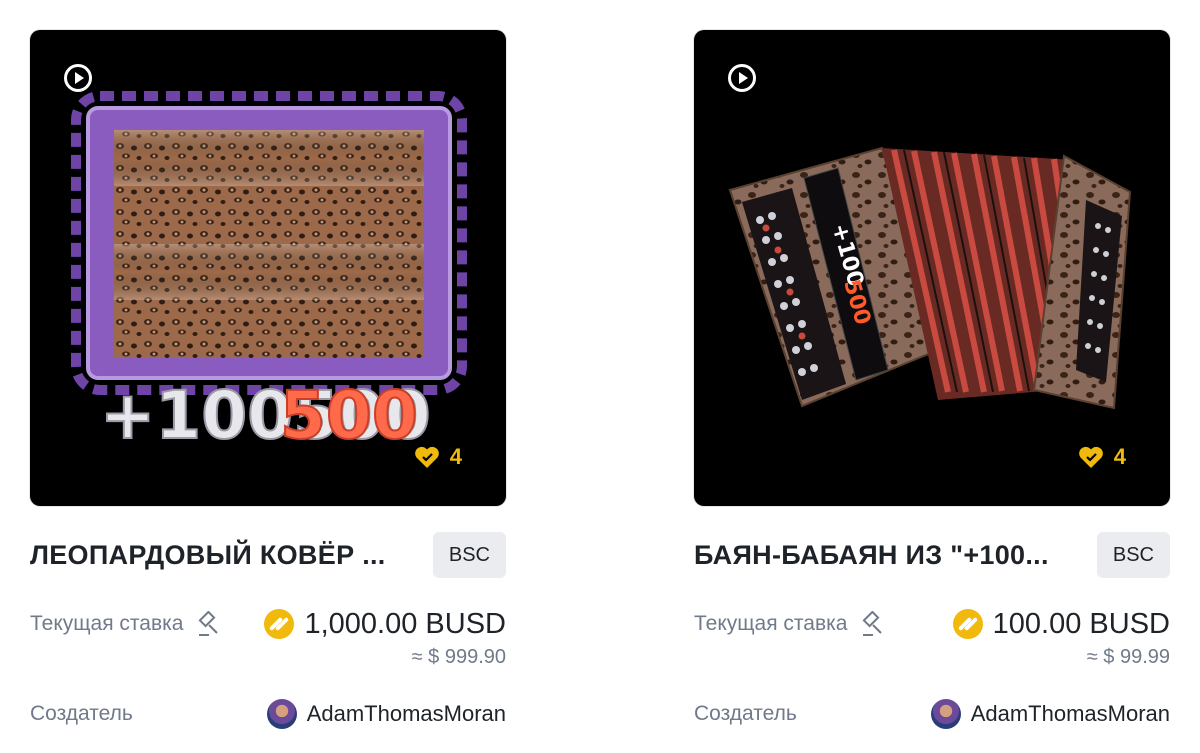  I want to click on current-bid-price: 1,000.00 BUSD, so click(385, 624).